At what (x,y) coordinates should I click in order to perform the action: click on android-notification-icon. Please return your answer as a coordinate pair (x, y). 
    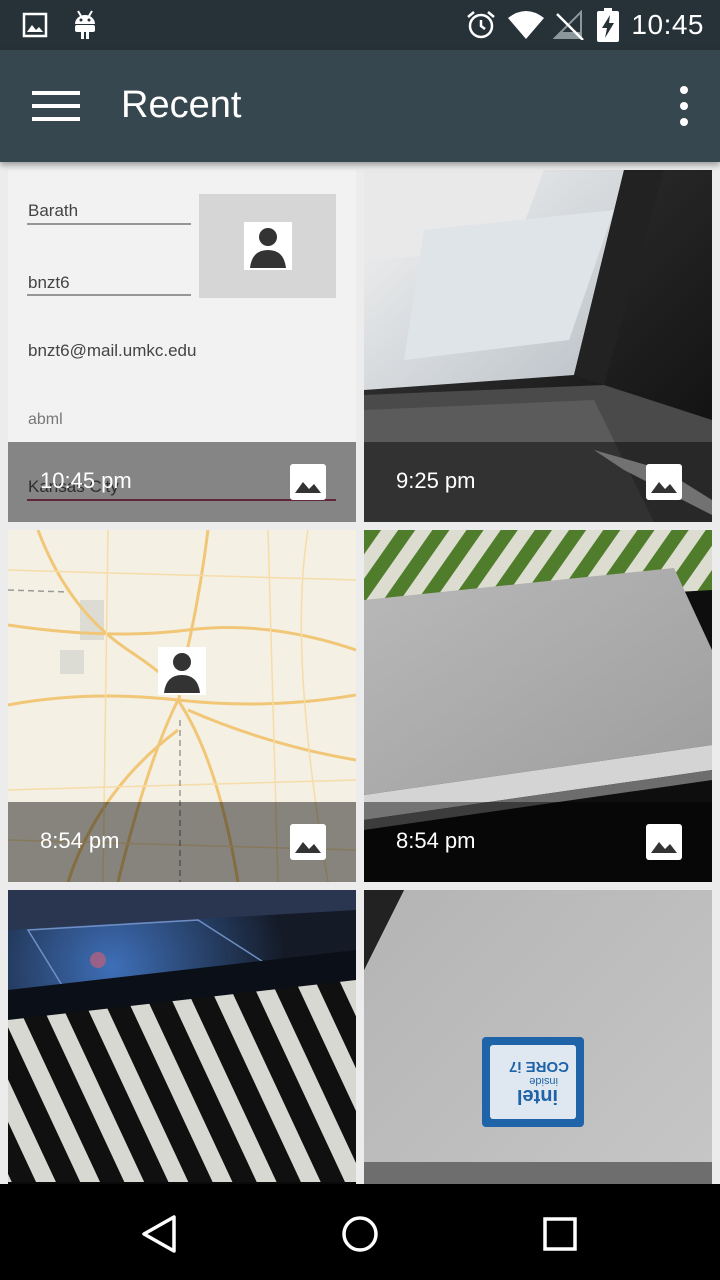
    Looking at the image, I should click on (85, 24).